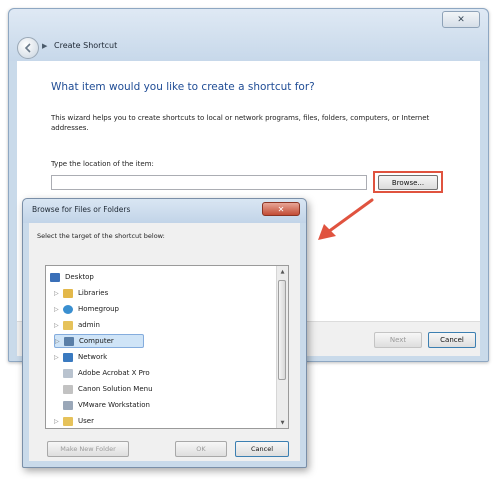  What do you see at coordinates (93, 357) in the screenshot?
I see `tree-item-label: Network` at bounding box center [93, 357].